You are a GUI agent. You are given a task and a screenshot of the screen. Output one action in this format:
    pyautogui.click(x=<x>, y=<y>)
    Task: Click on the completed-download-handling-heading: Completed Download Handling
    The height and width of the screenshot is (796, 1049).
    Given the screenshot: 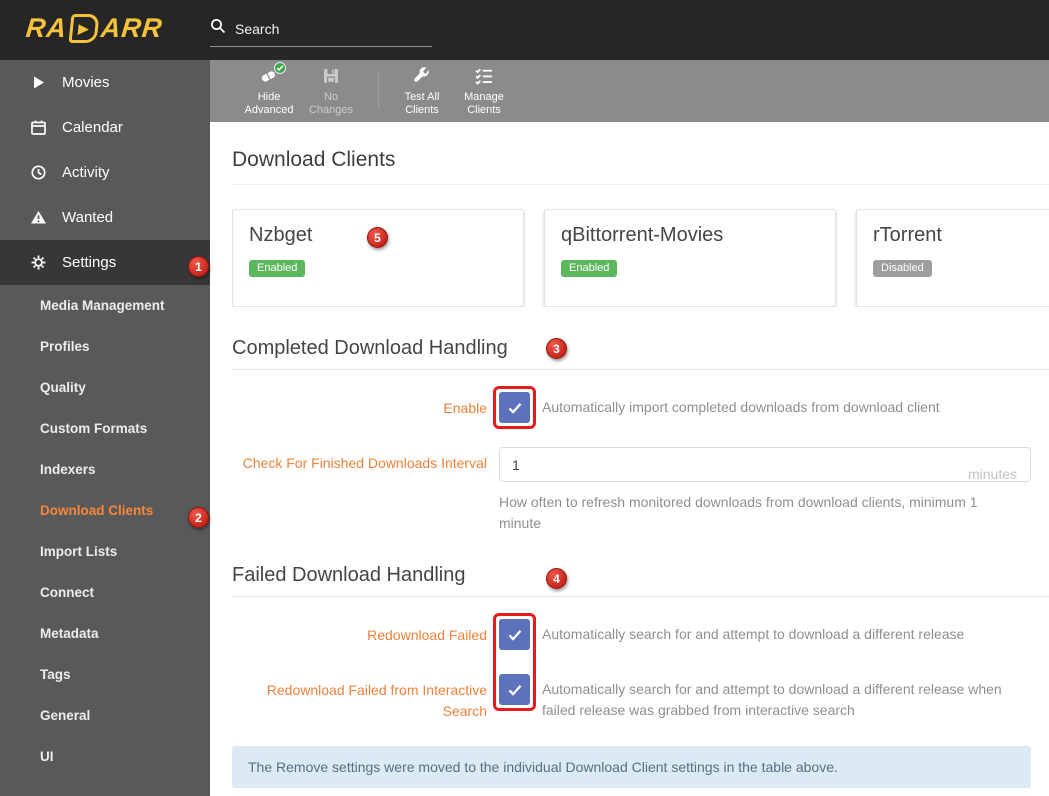 What is the action you would take?
    pyautogui.click(x=640, y=353)
    